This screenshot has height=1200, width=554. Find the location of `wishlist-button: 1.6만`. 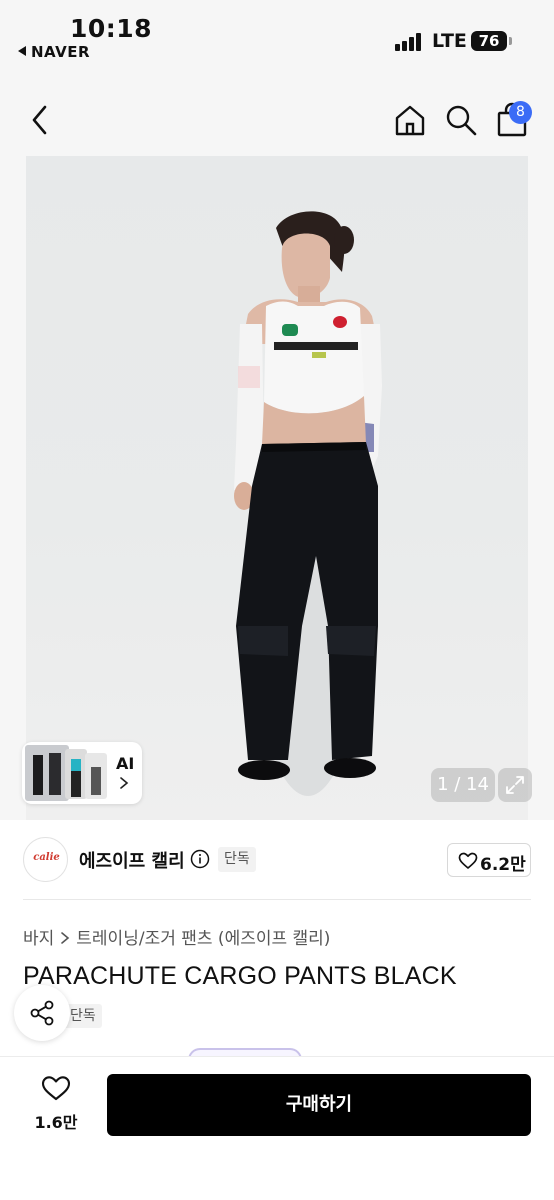

wishlist-button: 1.6만 is located at coordinates (56, 1107).